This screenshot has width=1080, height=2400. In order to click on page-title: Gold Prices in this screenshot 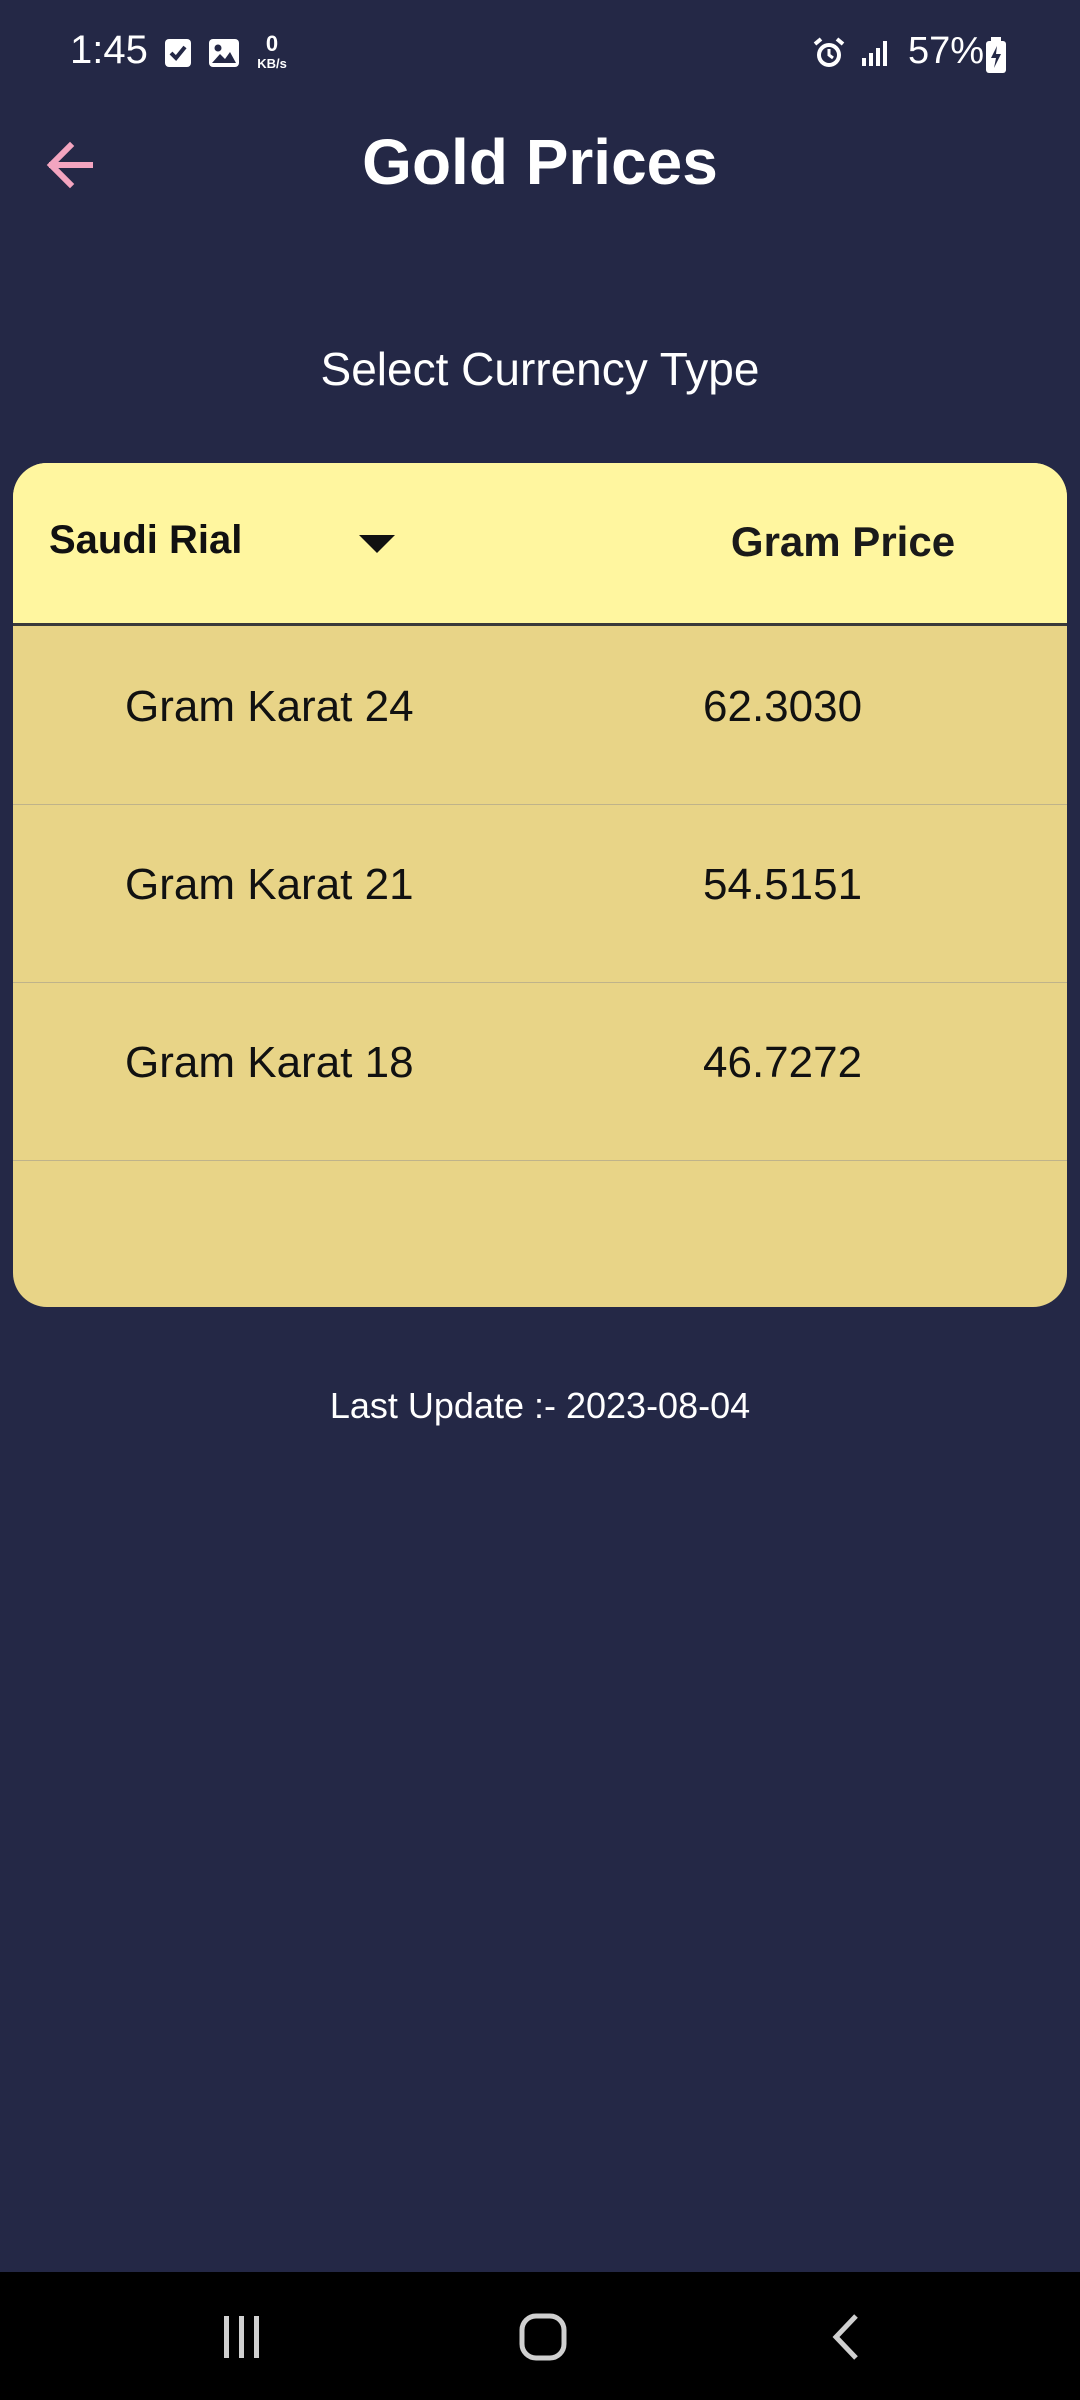, I will do `click(540, 162)`.